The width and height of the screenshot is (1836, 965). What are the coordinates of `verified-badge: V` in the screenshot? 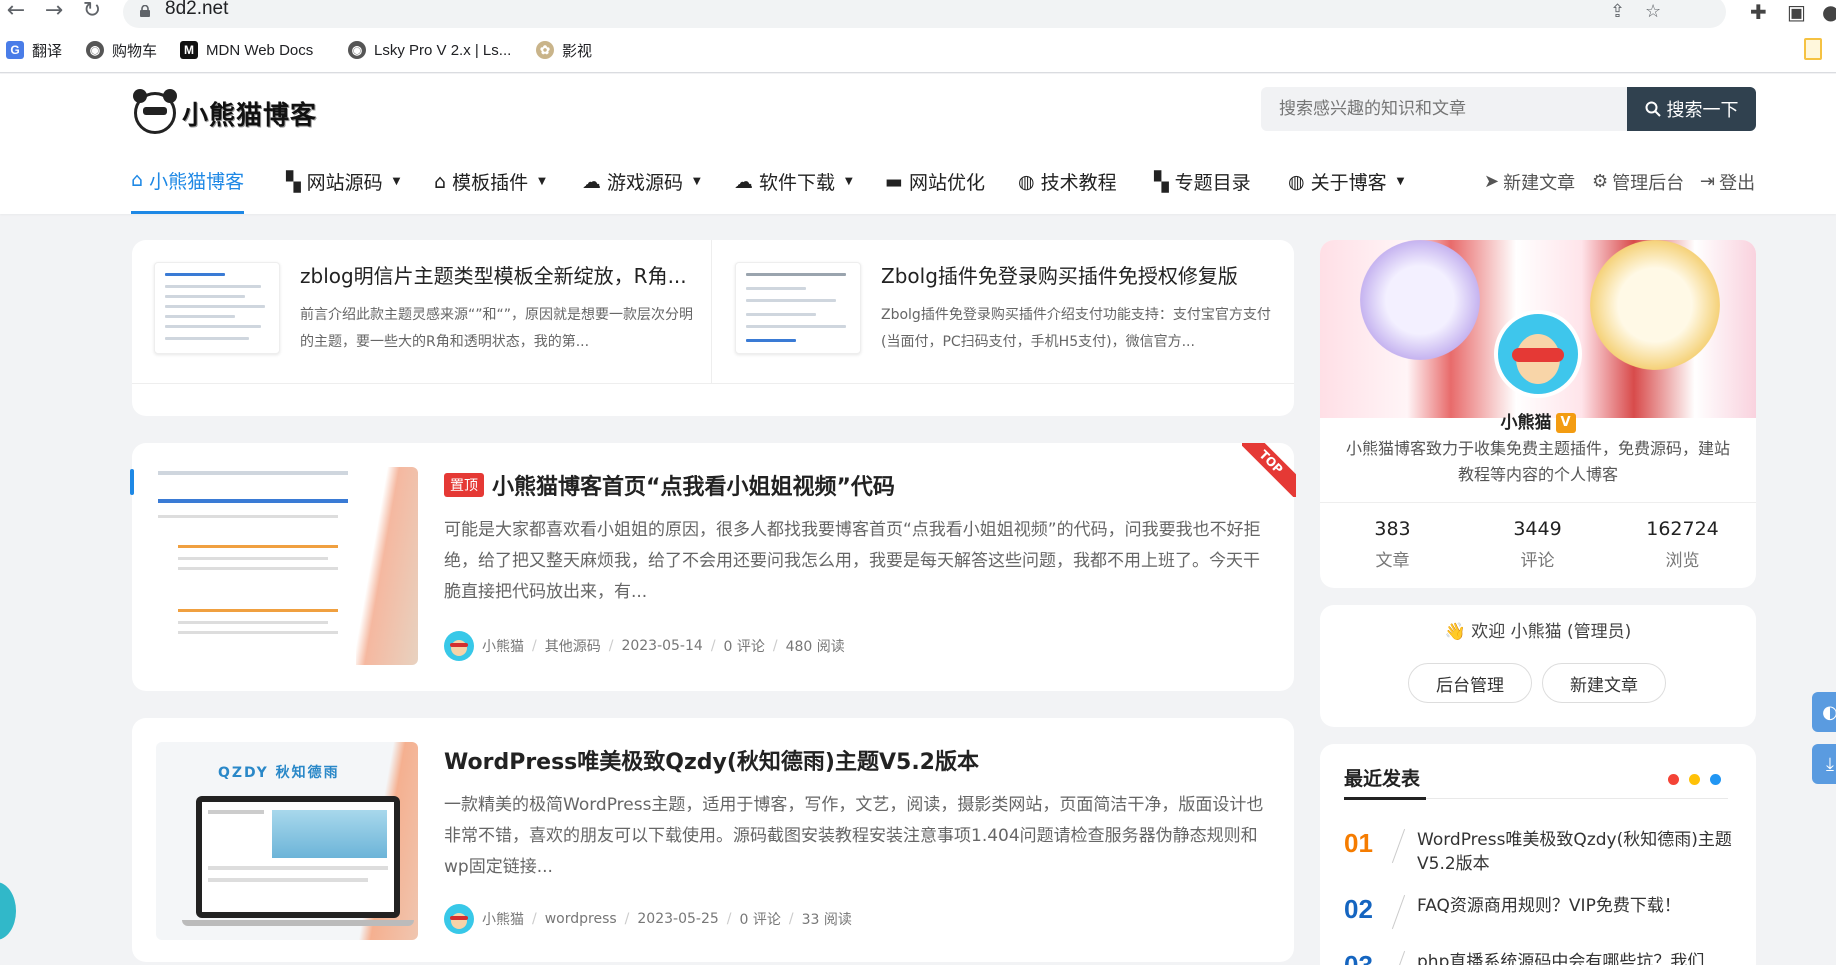 It's located at (1565, 423).